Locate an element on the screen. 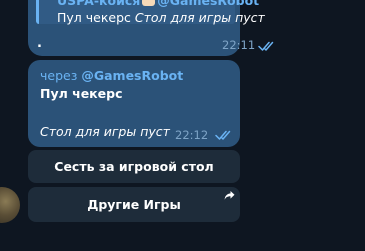 The height and width of the screenshot is (251, 365). other-games-button: Другие Игры is located at coordinates (134, 204).